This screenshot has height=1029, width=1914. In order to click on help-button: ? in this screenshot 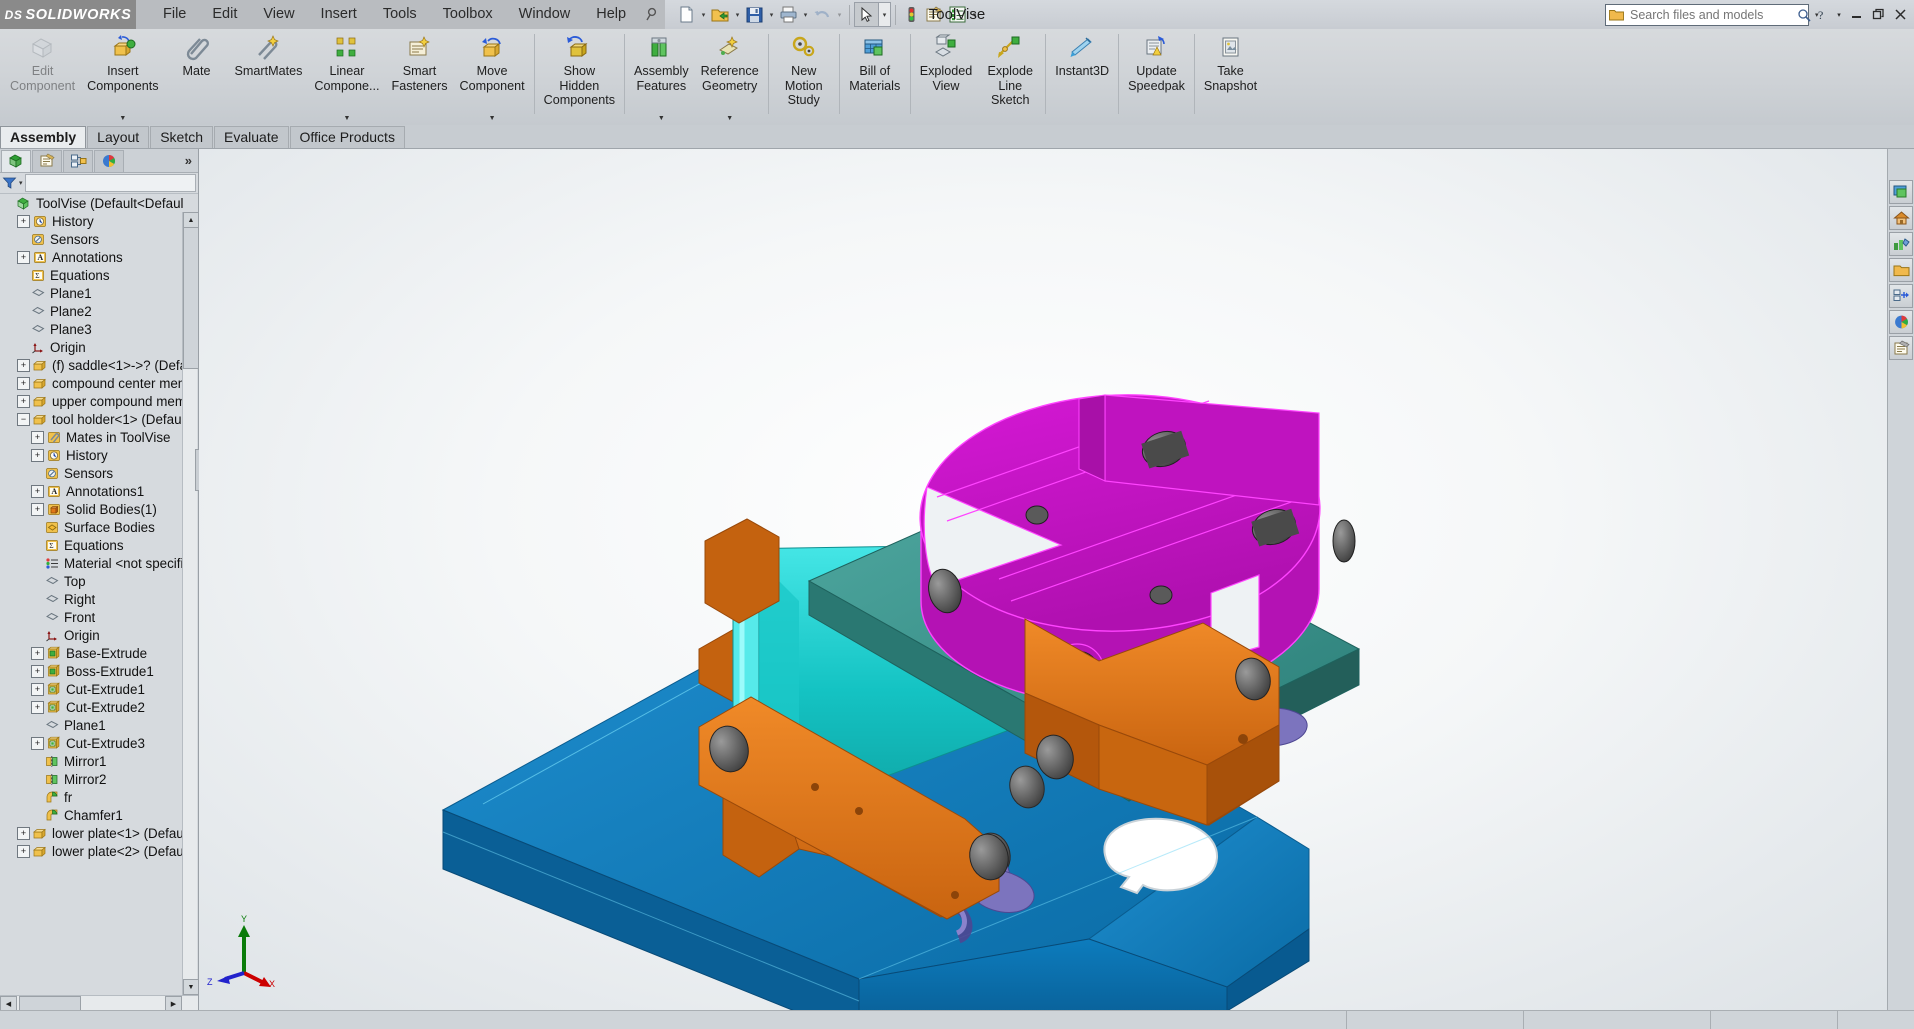, I will do `click(1821, 15)`.